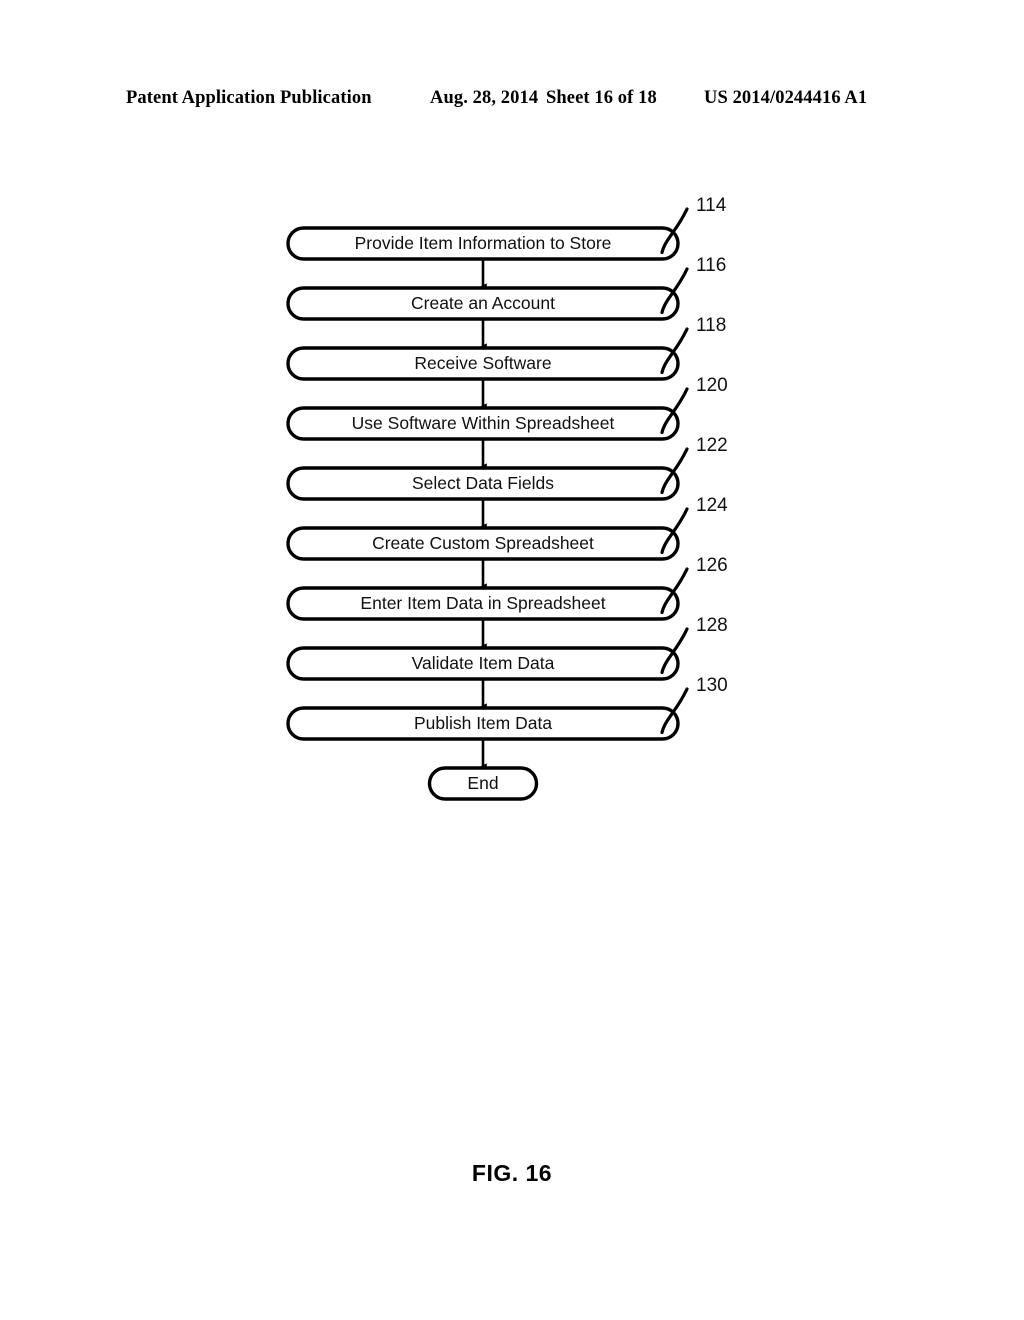  I want to click on reference-numeral: 114, so click(711, 205).